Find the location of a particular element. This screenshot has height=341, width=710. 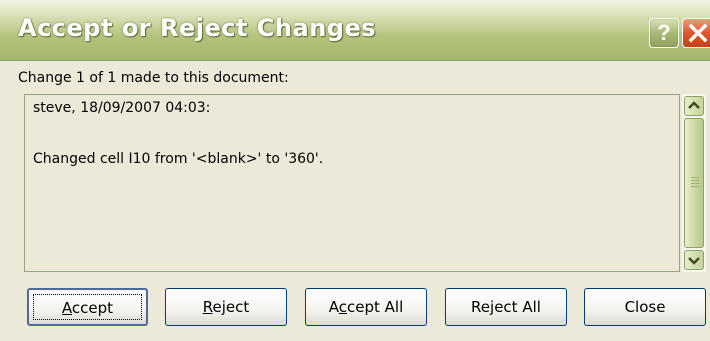

reject-button: Reject is located at coordinates (226, 307).